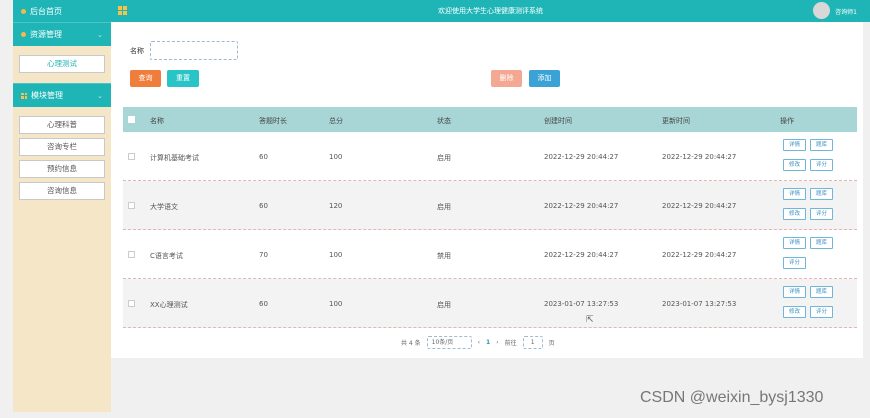  I want to click on sidebar-item-consult: 咨询信息, so click(62, 191).